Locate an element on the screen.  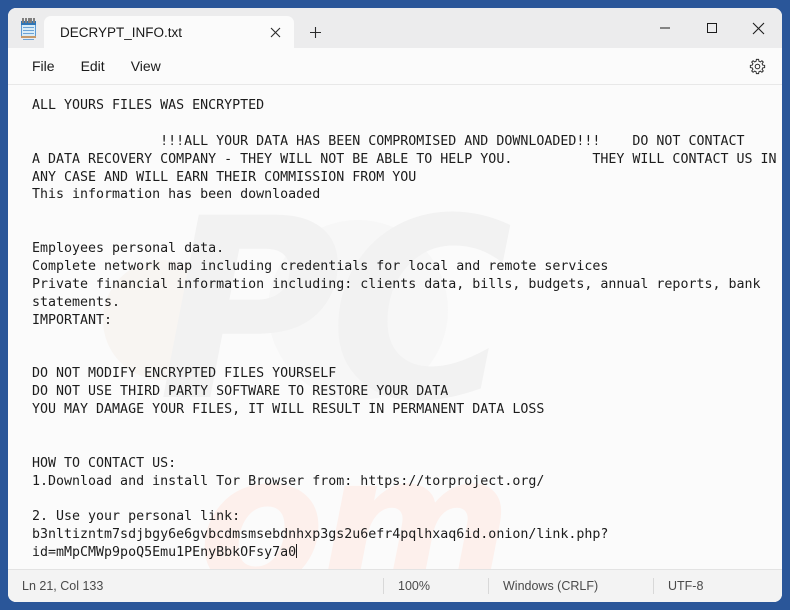
text-line: id=mMpCMWp9poQ5Emu1PEnyBbkOFsy7a0 is located at coordinates (165, 552).